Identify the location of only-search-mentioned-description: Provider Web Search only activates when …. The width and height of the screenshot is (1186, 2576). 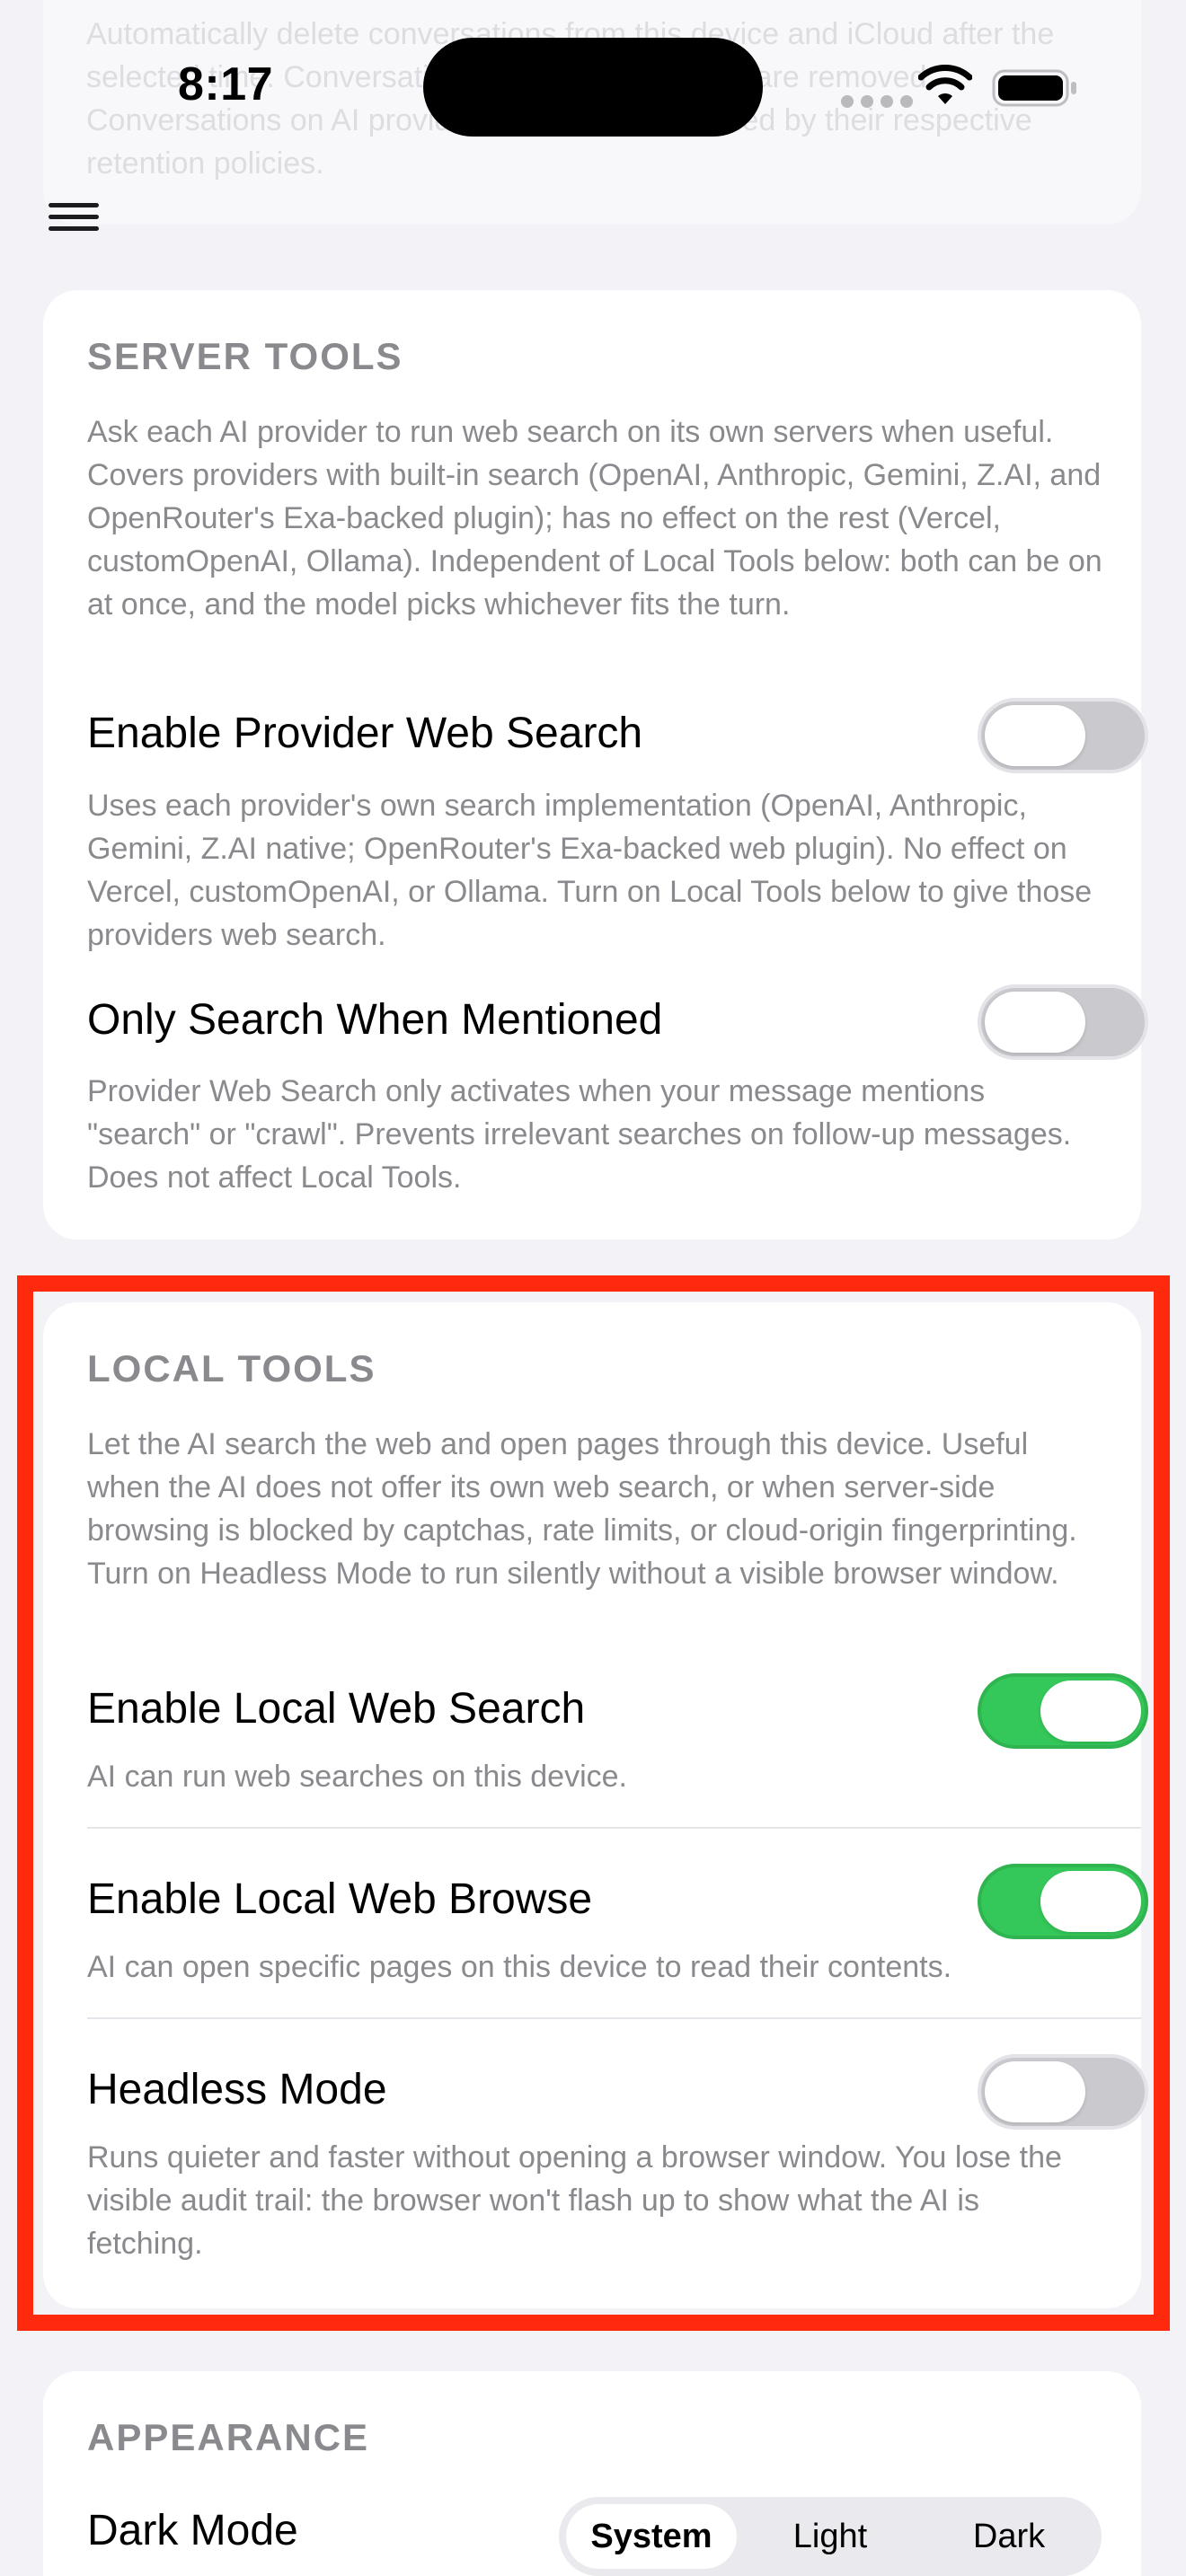
(579, 1134).